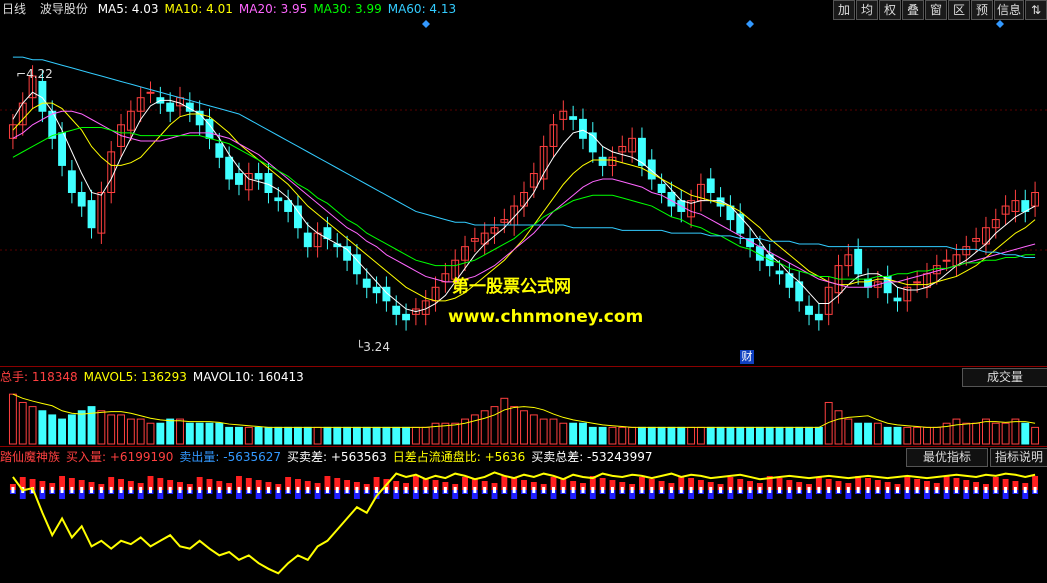  Describe the element at coordinates (592, 457) in the screenshot. I see `indicator-label-5: 买卖总差: -53243997` at that location.